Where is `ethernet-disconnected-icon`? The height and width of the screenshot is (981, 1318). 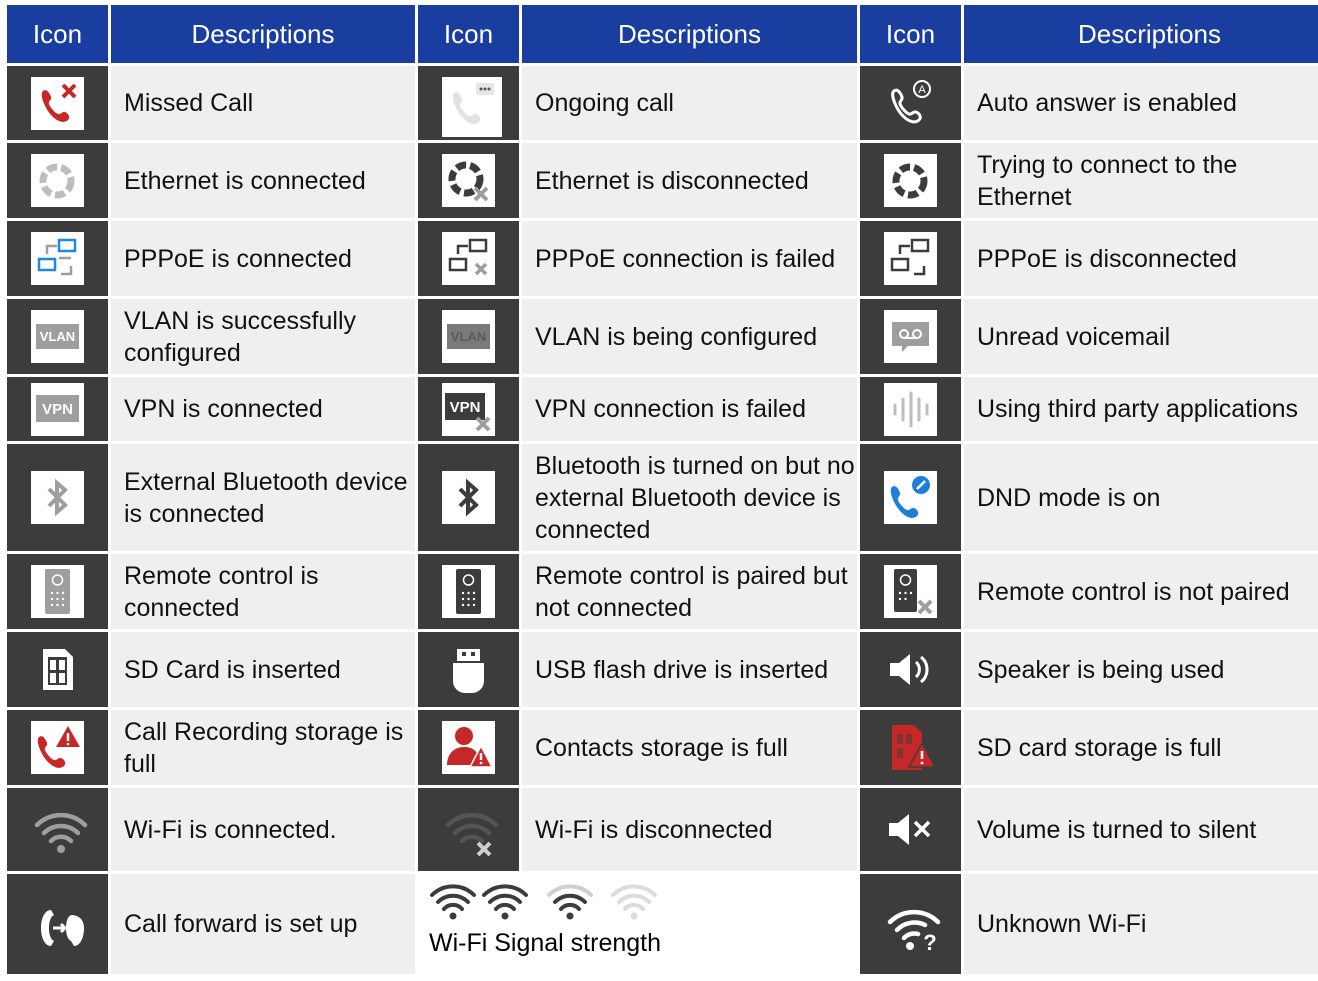 ethernet-disconnected-icon is located at coordinates (468, 180).